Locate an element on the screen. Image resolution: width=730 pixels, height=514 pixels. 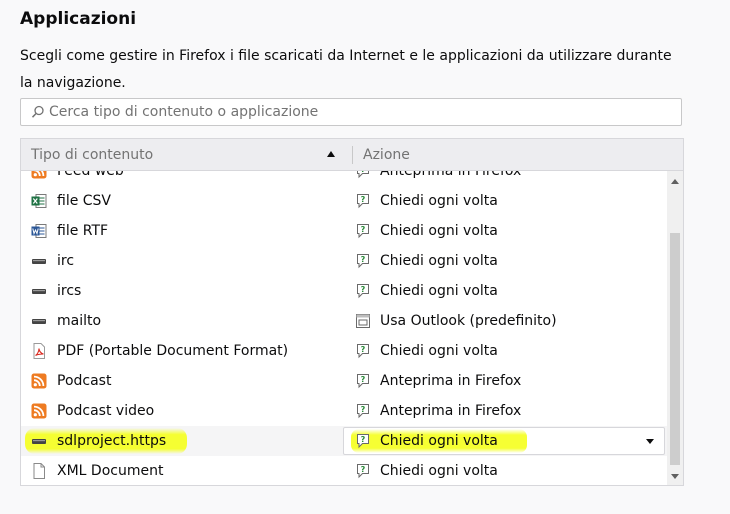
content-type-cell: ircs is located at coordinates (56, 291).